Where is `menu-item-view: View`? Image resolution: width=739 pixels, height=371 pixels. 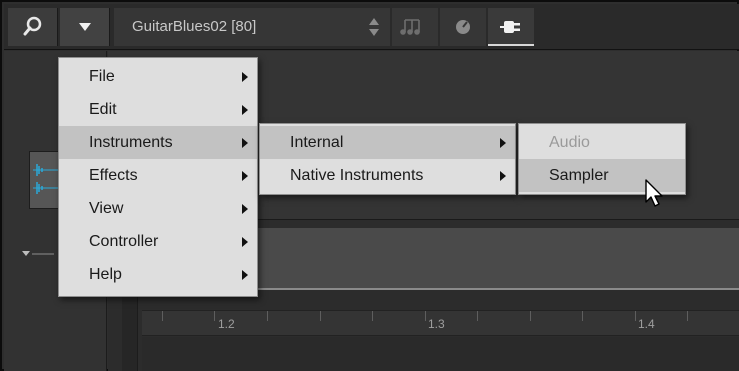
menu-item-view: View is located at coordinates (158, 208).